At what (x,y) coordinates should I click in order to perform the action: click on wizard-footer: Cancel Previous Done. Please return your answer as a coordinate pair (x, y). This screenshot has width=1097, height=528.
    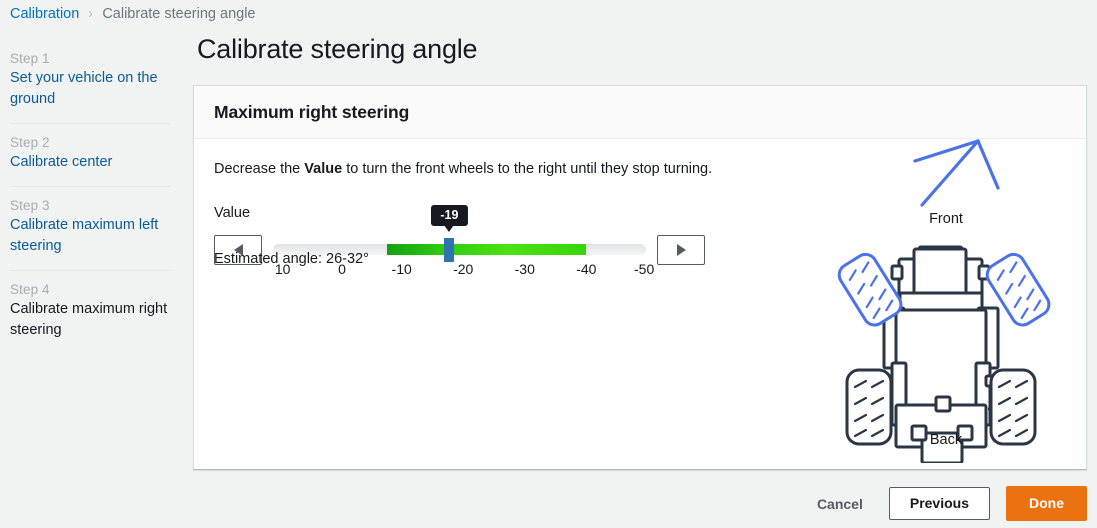
    Looking at the image, I should click on (947, 503).